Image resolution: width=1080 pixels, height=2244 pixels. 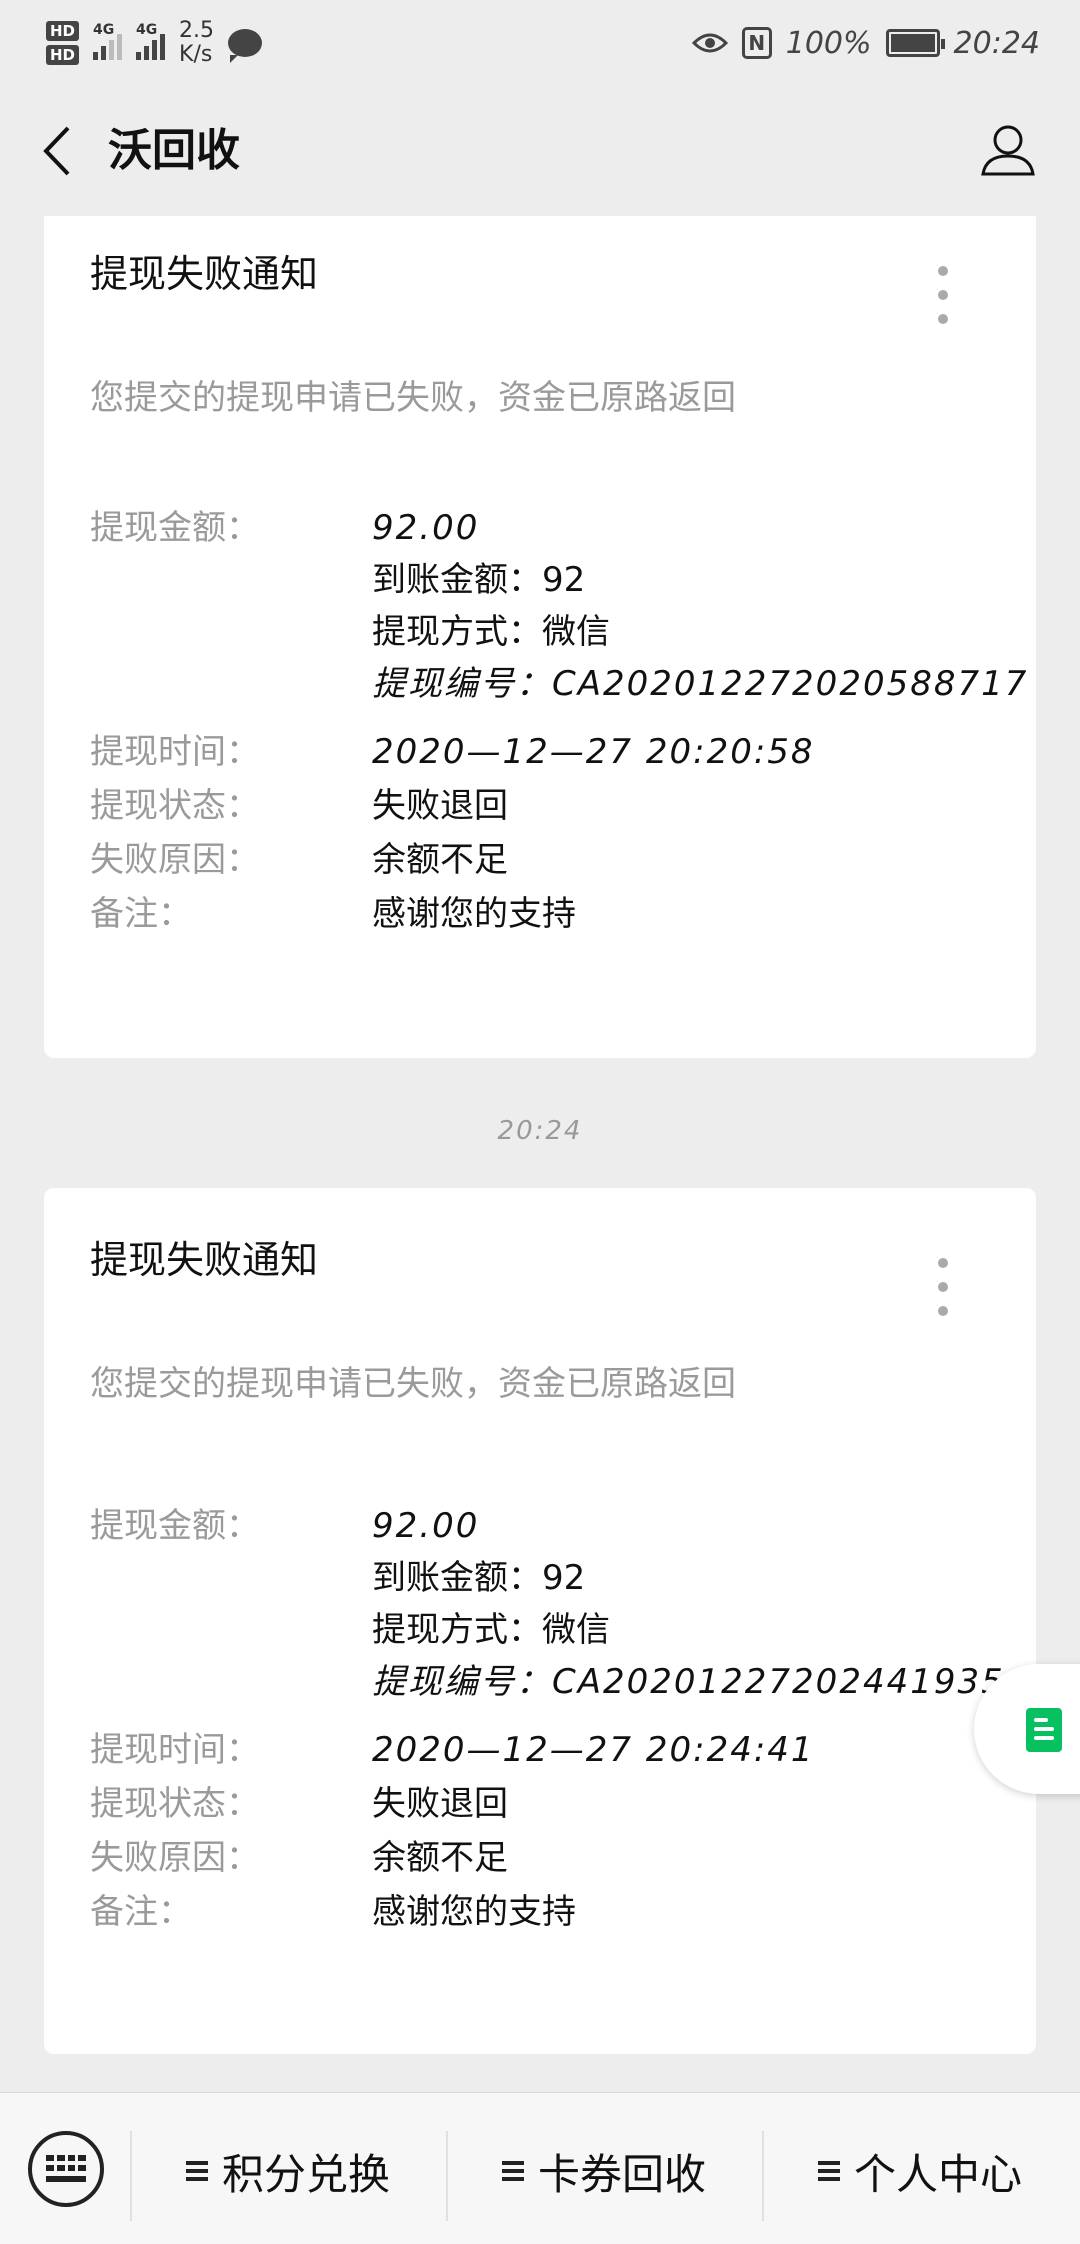 What do you see at coordinates (66, 2169) in the screenshot?
I see `keyboard-icon` at bounding box center [66, 2169].